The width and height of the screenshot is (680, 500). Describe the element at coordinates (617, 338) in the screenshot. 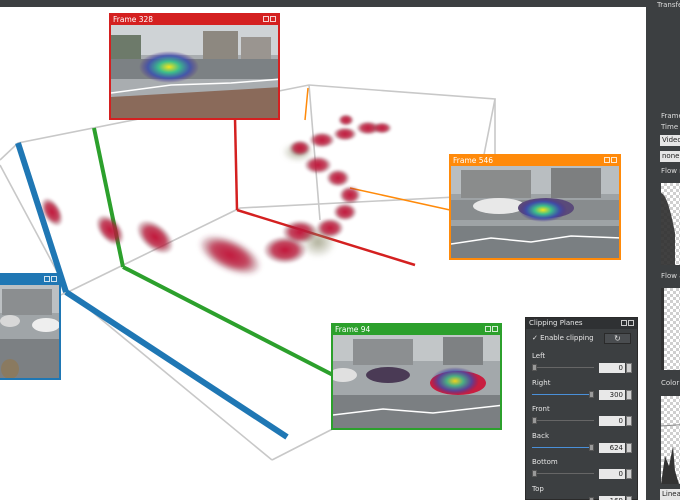

I see `reset-icon: ↻` at that location.